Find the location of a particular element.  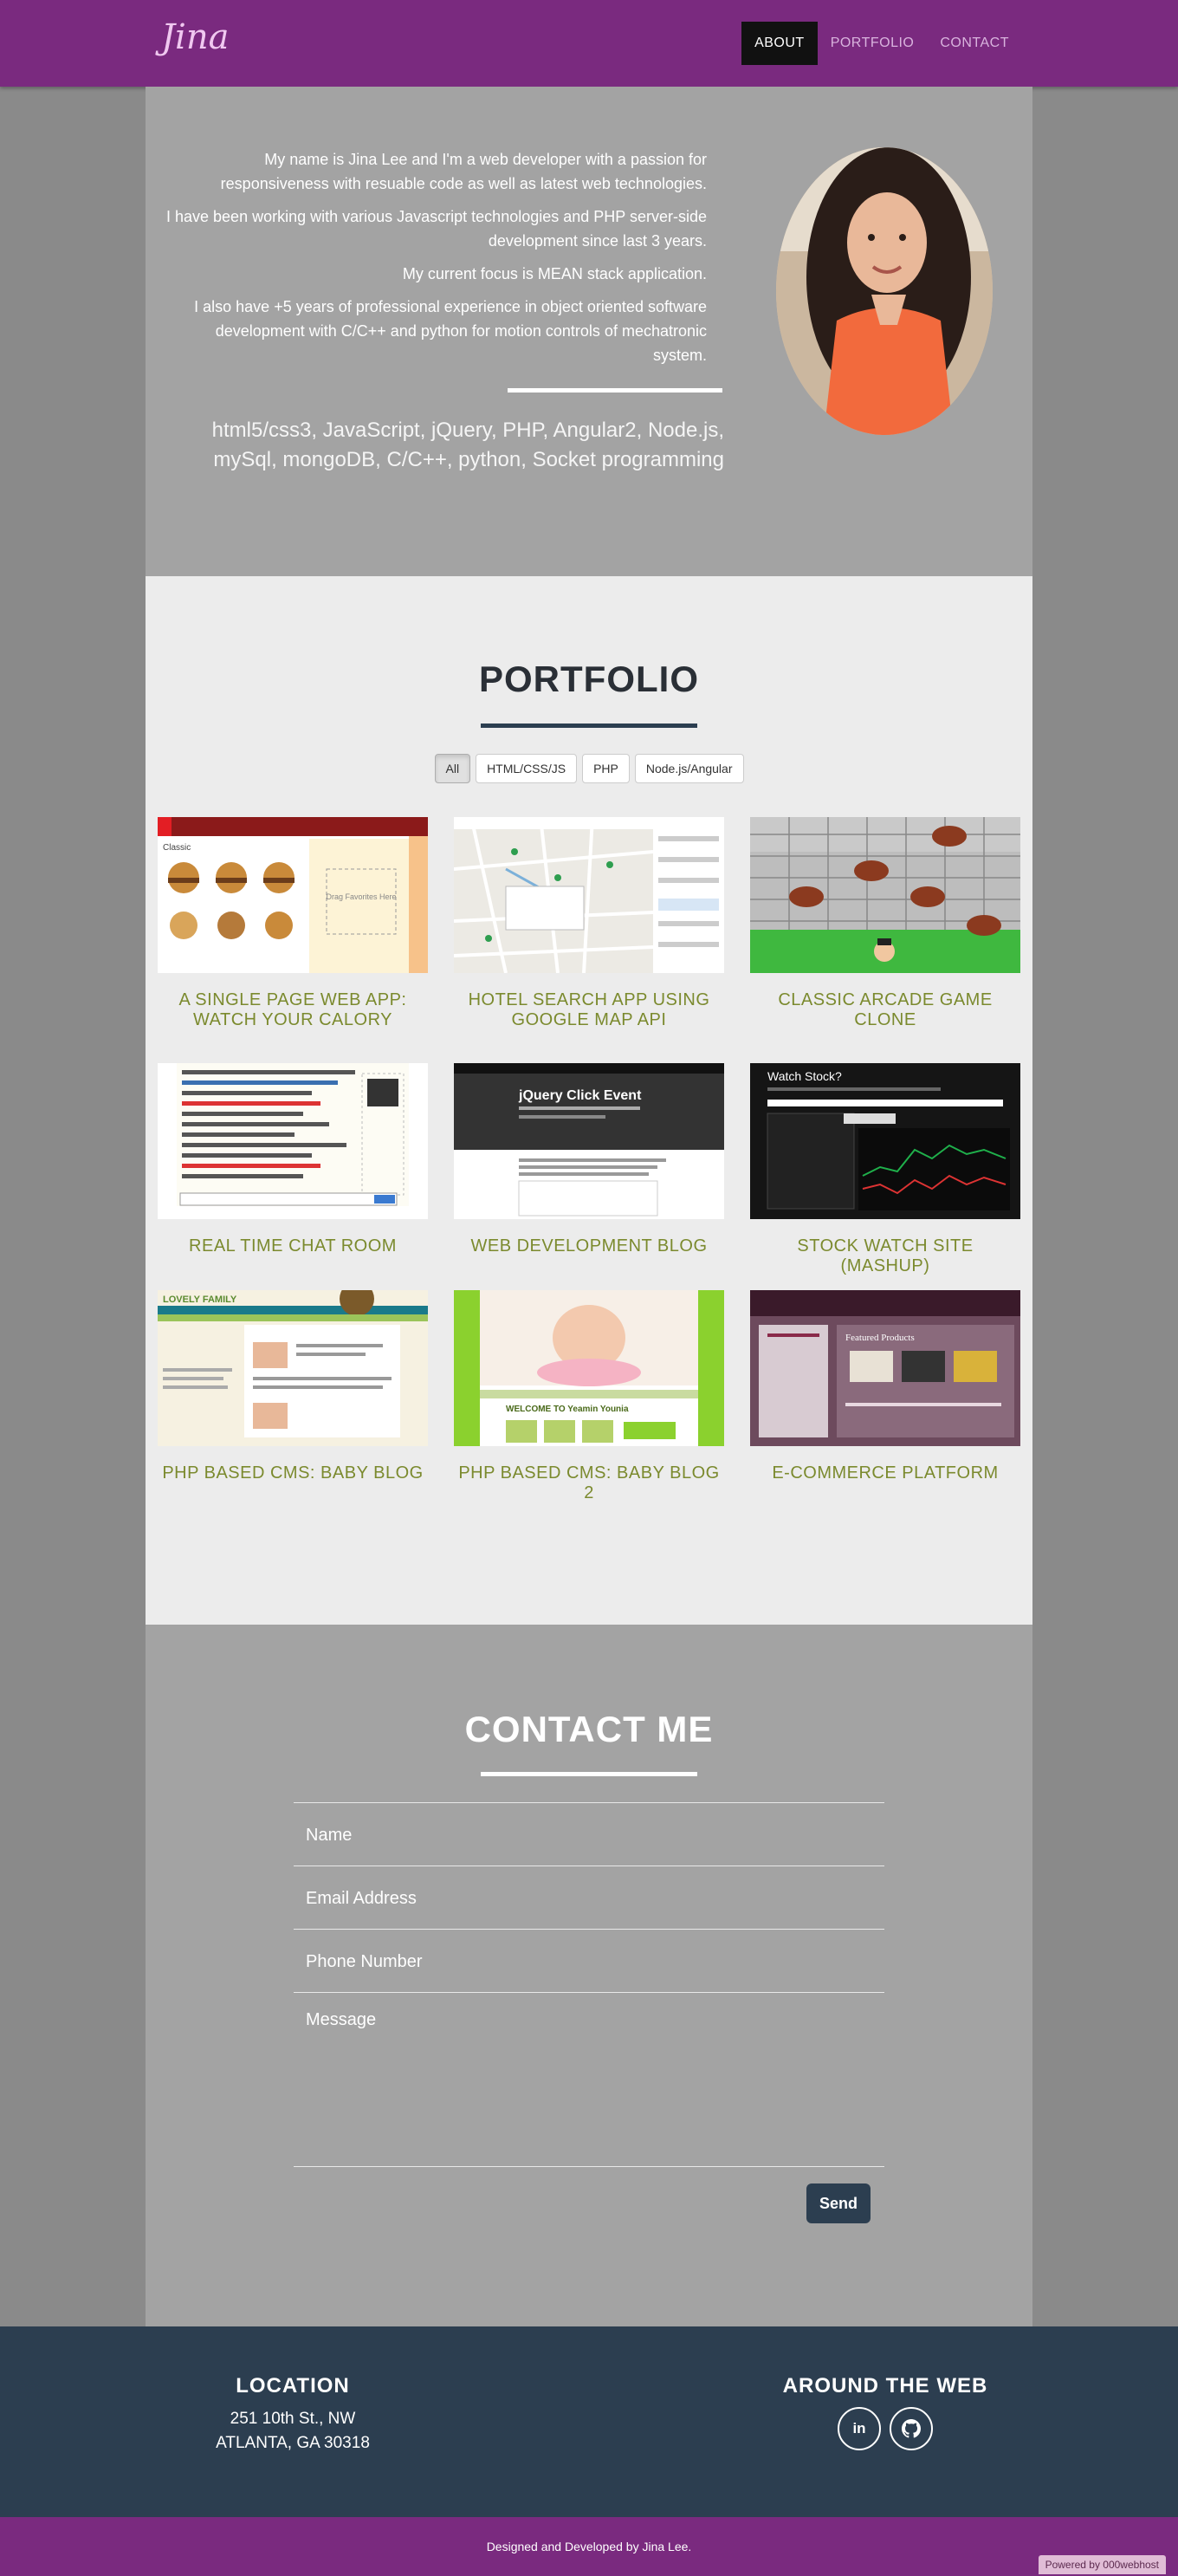

nav-contact: CONTACT is located at coordinates (975, 44).